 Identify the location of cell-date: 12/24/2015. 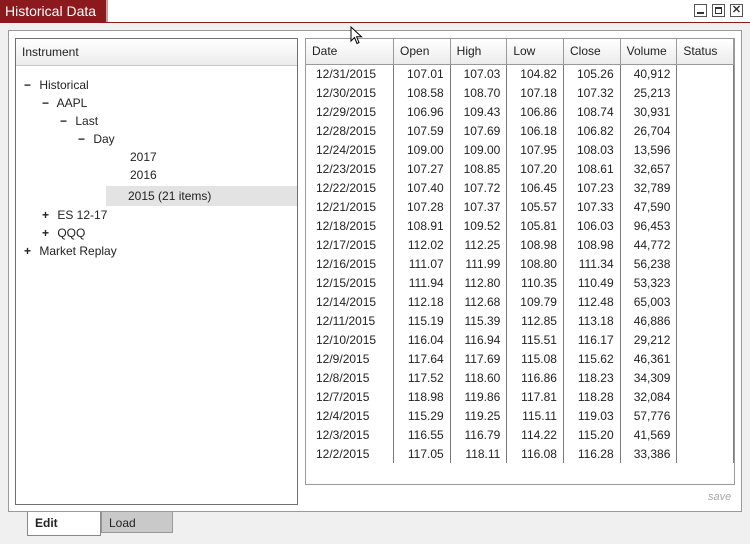
(350, 149).